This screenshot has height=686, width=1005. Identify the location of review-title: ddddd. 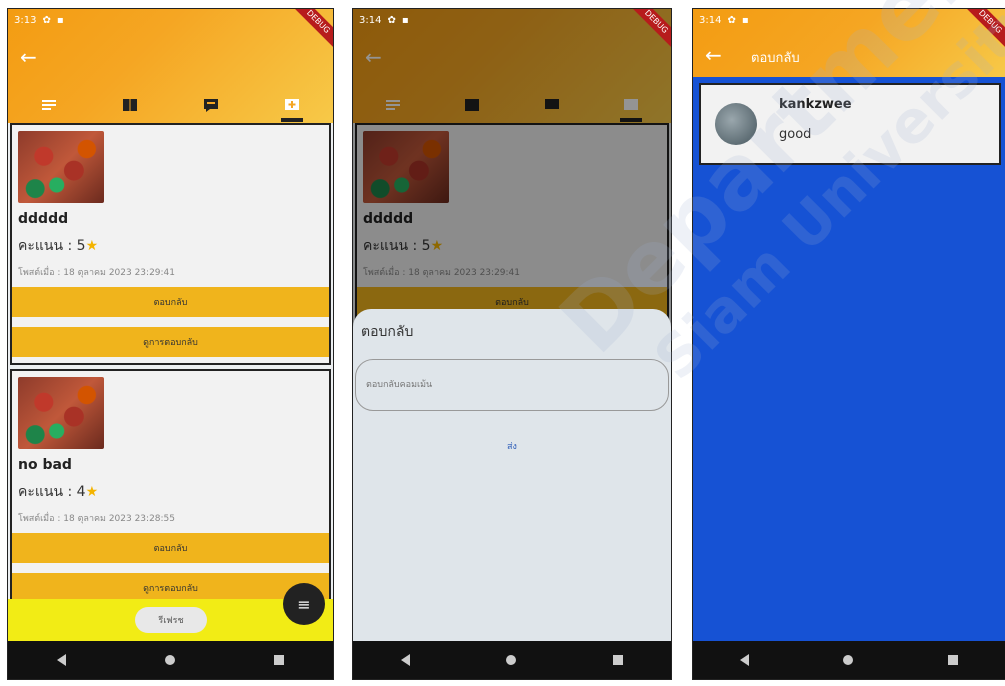
(43, 219).